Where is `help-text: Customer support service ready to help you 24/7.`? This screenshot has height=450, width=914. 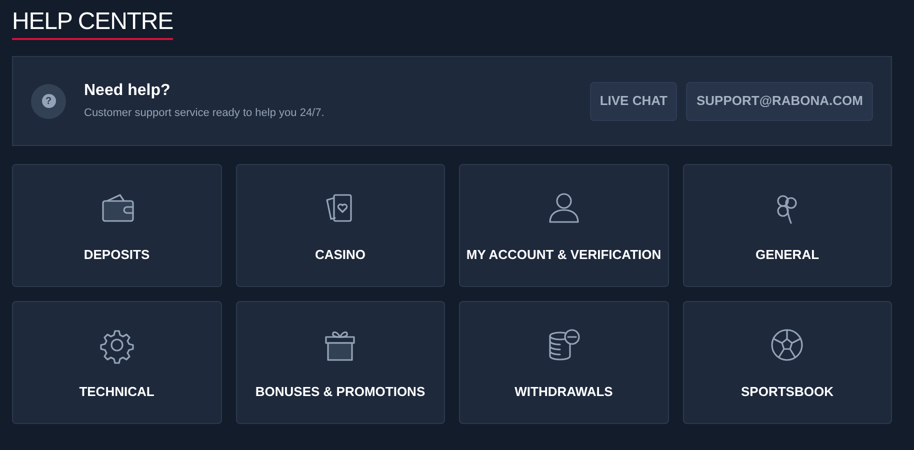
help-text: Customer support service ready to help you 24/7. is located at coordinates (204, 113).